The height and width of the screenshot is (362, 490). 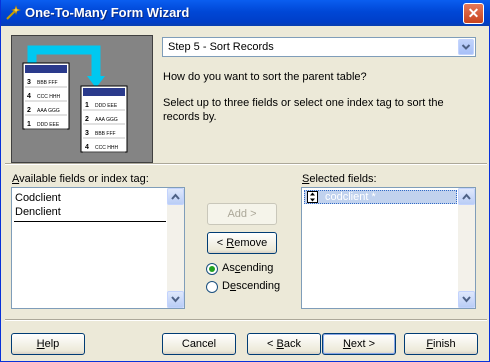 I want to click on right-table-row-text: CCC HHH, so click(x=106, y=148).